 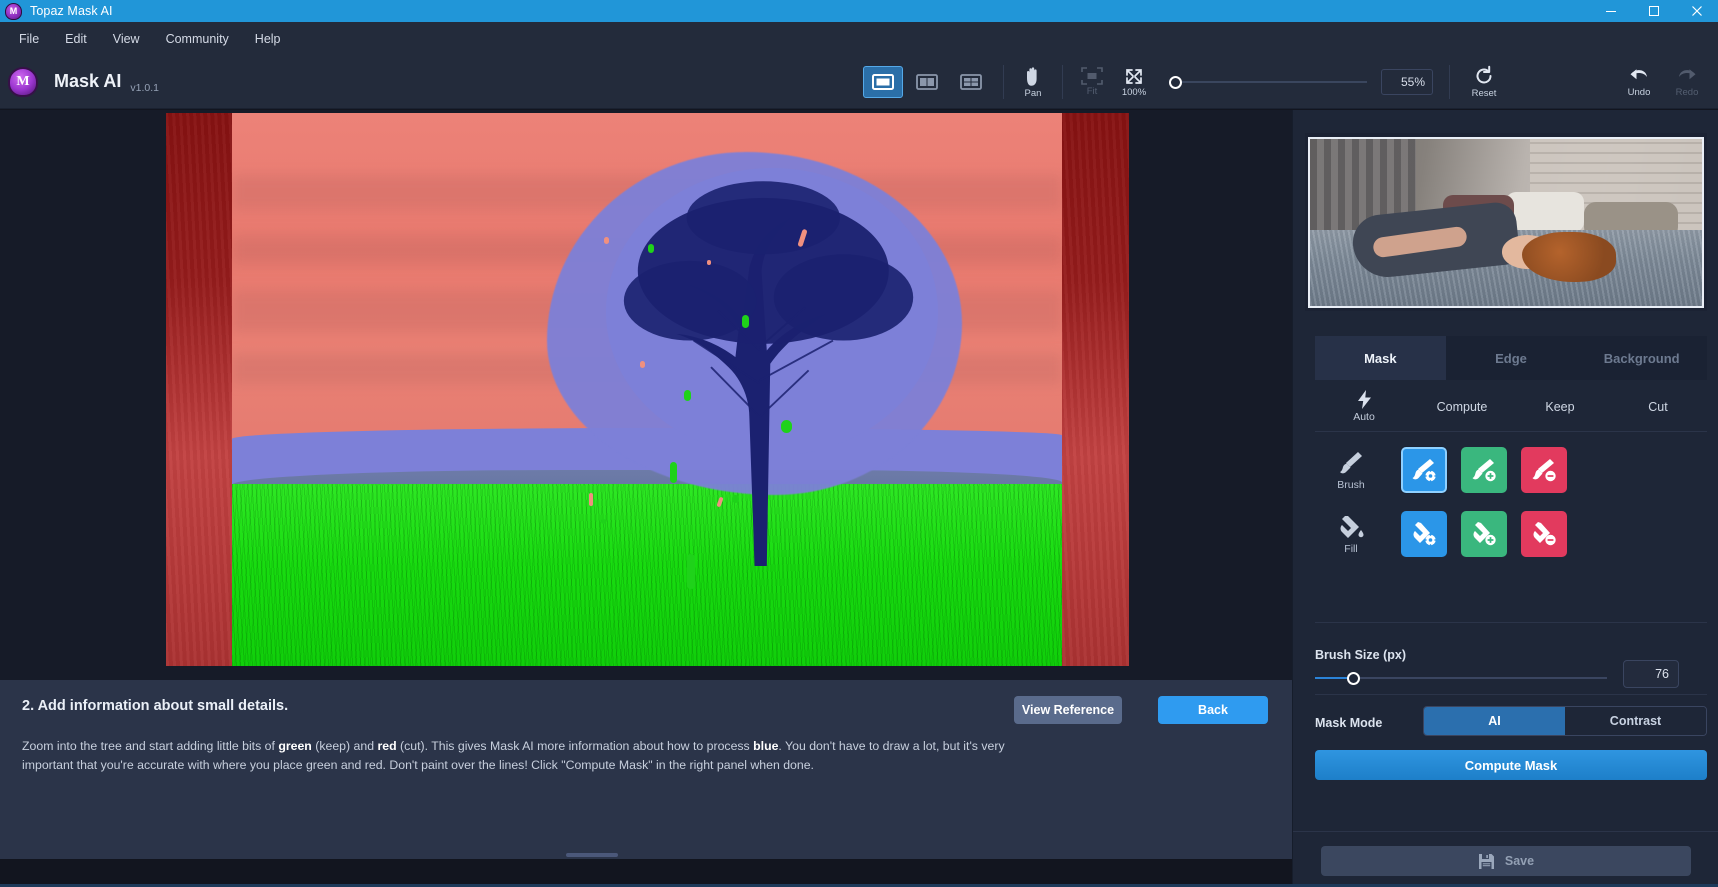 I want to click on menu-bar: File Edit View Community Help, so click(x=859, y=38).